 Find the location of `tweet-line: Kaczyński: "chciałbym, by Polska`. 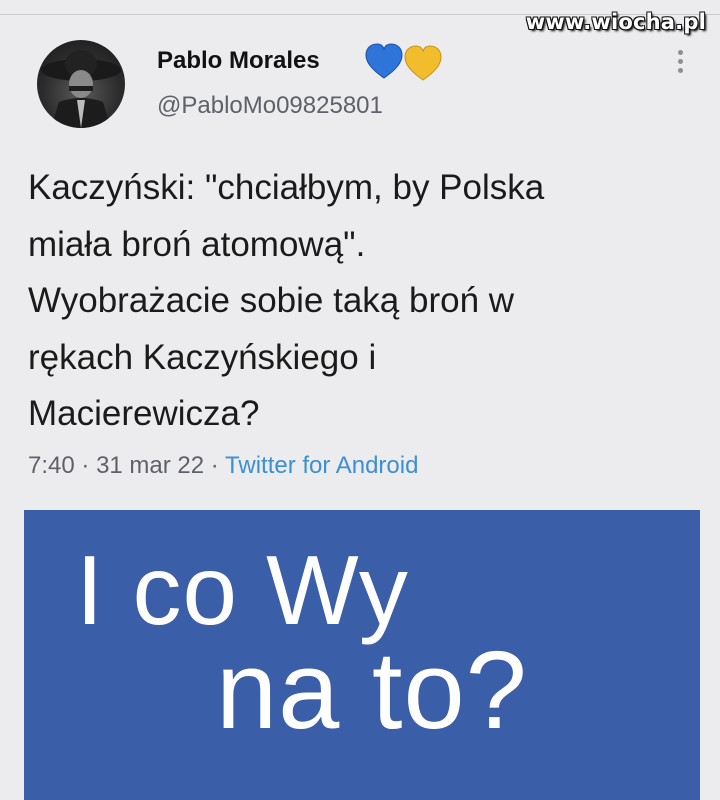

tweet-line: Kaczyński: "chciałbym, by Polska is located at coordinates (286, 187).